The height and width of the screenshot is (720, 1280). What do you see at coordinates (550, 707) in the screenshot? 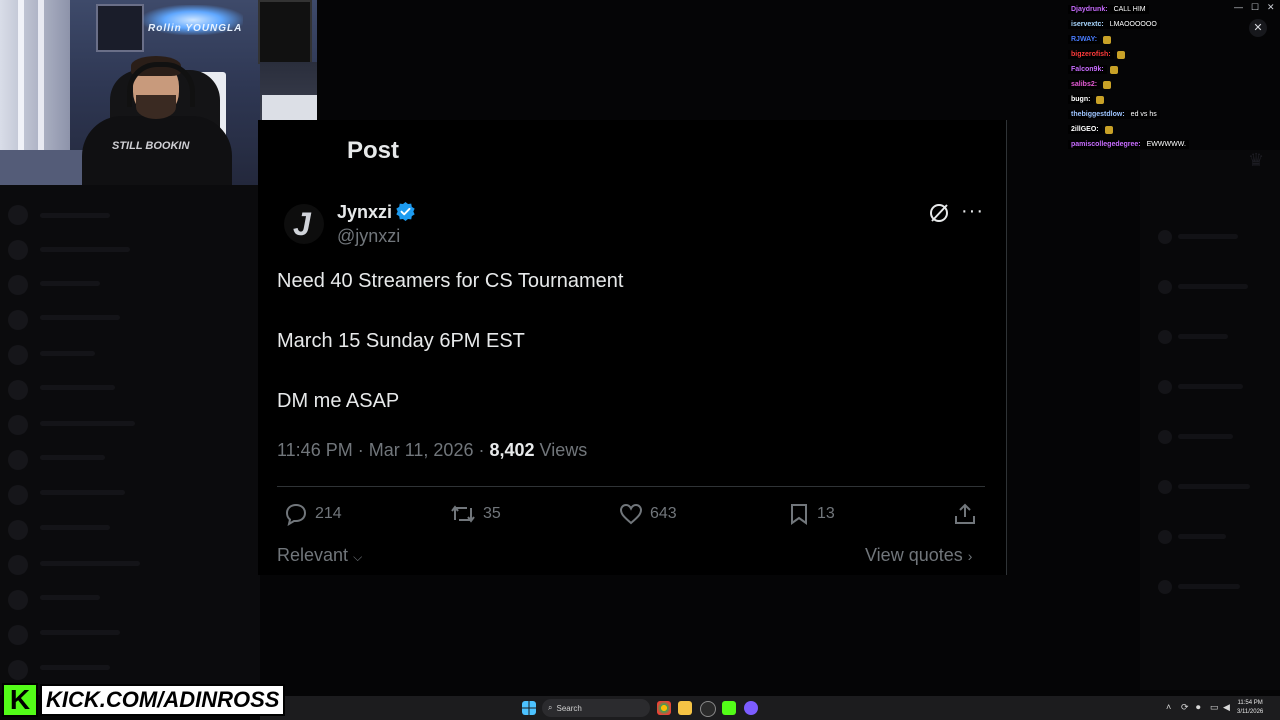
I see `search-icon: ⌕` at bounding box center [550, 707].